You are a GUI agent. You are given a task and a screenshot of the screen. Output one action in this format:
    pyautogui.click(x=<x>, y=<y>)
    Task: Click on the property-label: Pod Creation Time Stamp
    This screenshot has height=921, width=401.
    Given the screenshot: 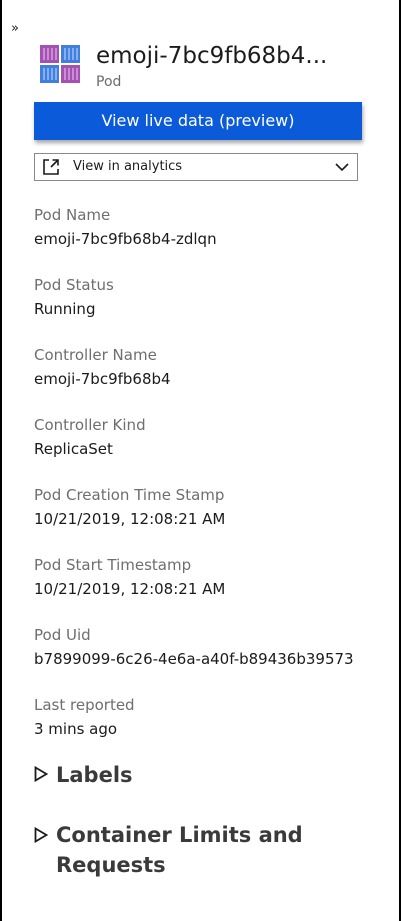 What is the action you would take?
    pyautogui.click(x=129, y=495)
    